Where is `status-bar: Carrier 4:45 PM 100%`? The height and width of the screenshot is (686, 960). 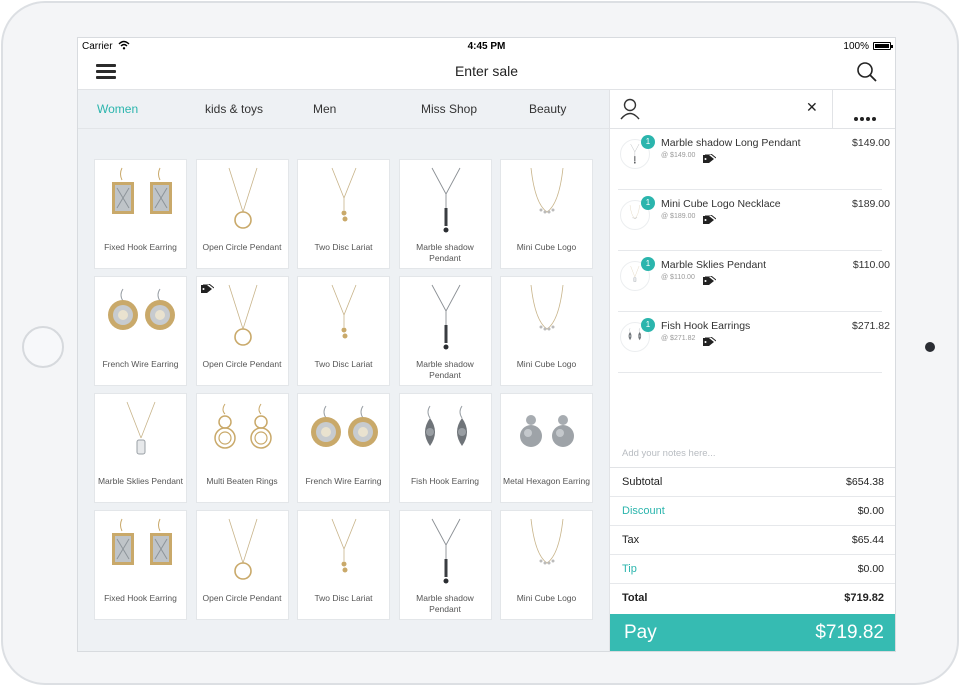
status-bar: Carrier 4:45 PM 100% is located at coordinates (486, 46).